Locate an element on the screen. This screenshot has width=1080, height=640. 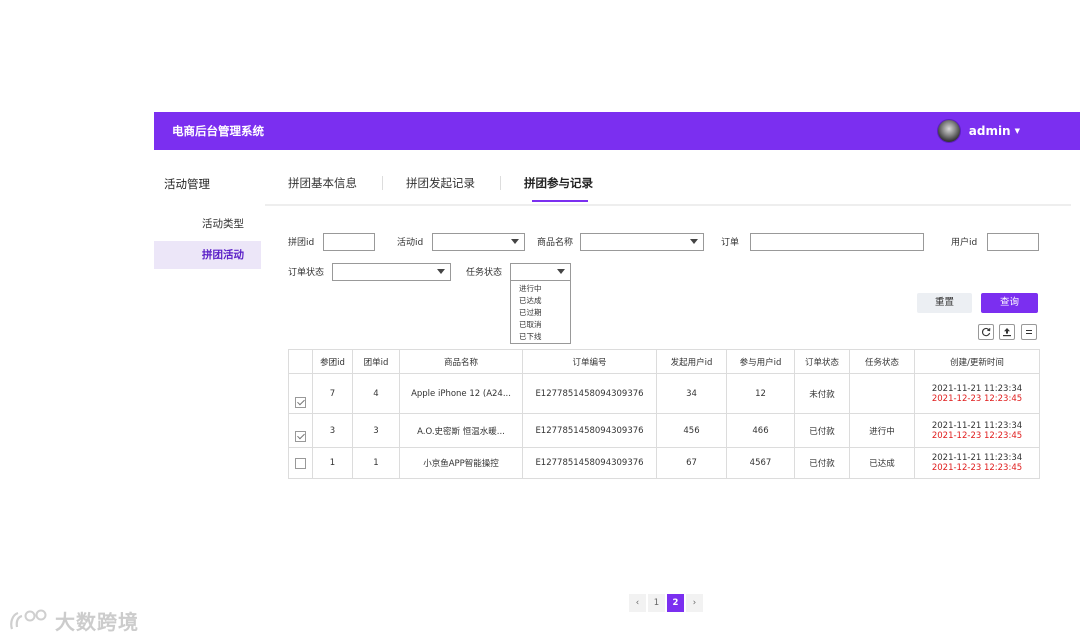
product-name-label: 商品名称 is located at coordinates (555, 243).